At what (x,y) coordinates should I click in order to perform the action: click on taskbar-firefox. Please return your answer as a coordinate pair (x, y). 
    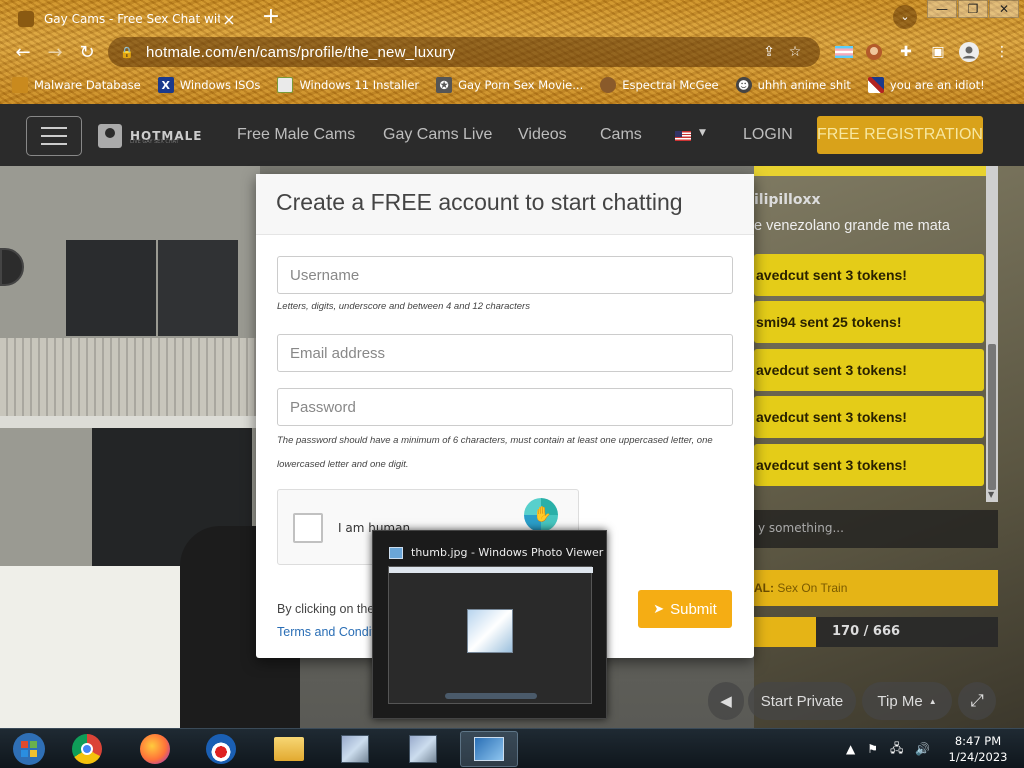
    Looking at the image, I should click on (155, 749).